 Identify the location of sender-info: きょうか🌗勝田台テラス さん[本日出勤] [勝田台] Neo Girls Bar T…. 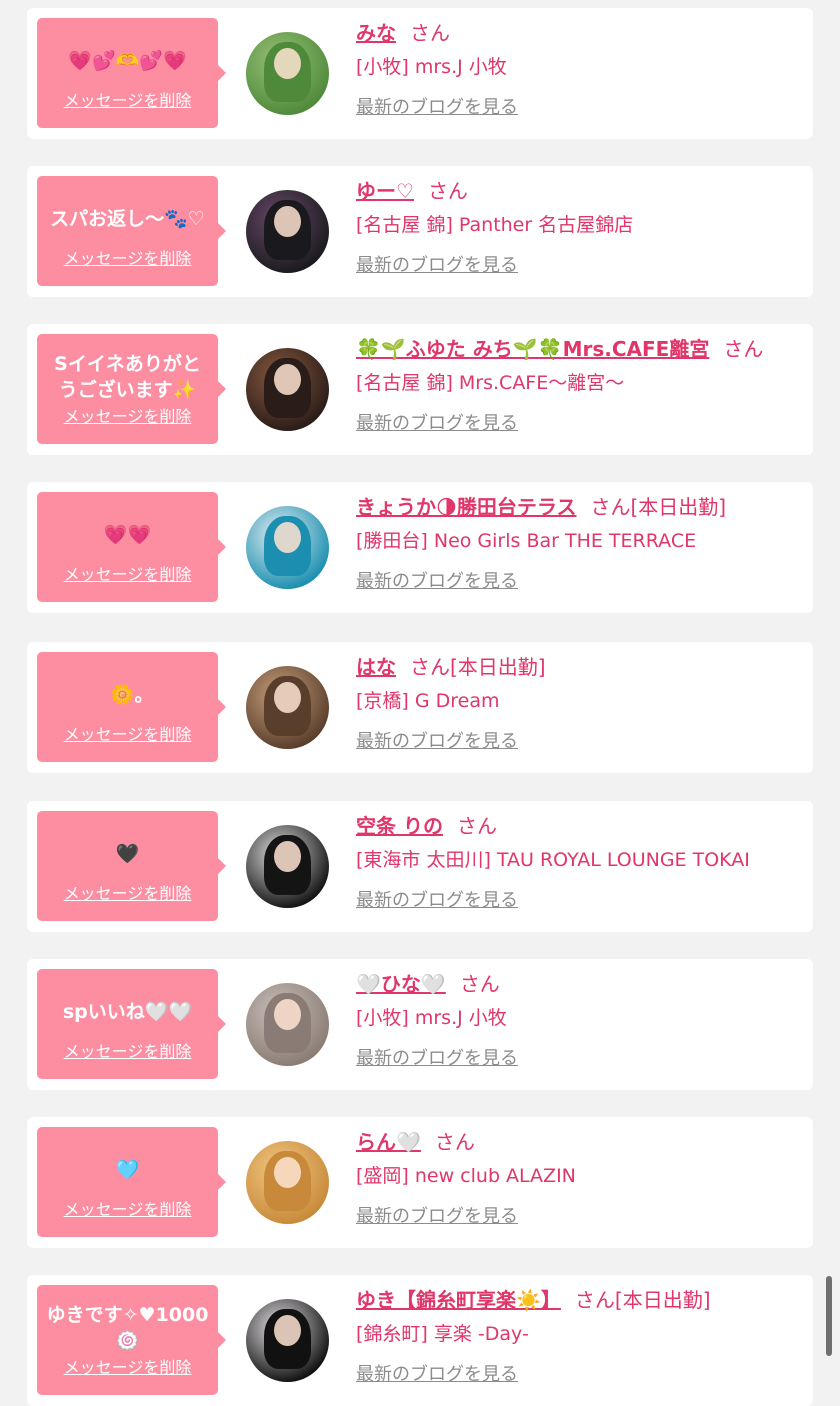
(579, 542).